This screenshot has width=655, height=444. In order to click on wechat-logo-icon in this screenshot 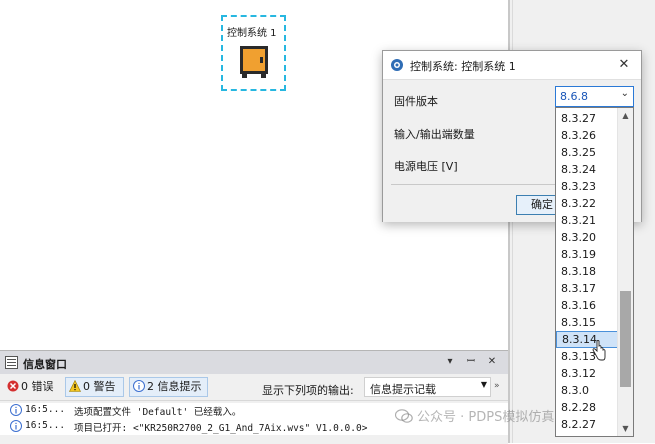, I will do `click(404, 416)`.